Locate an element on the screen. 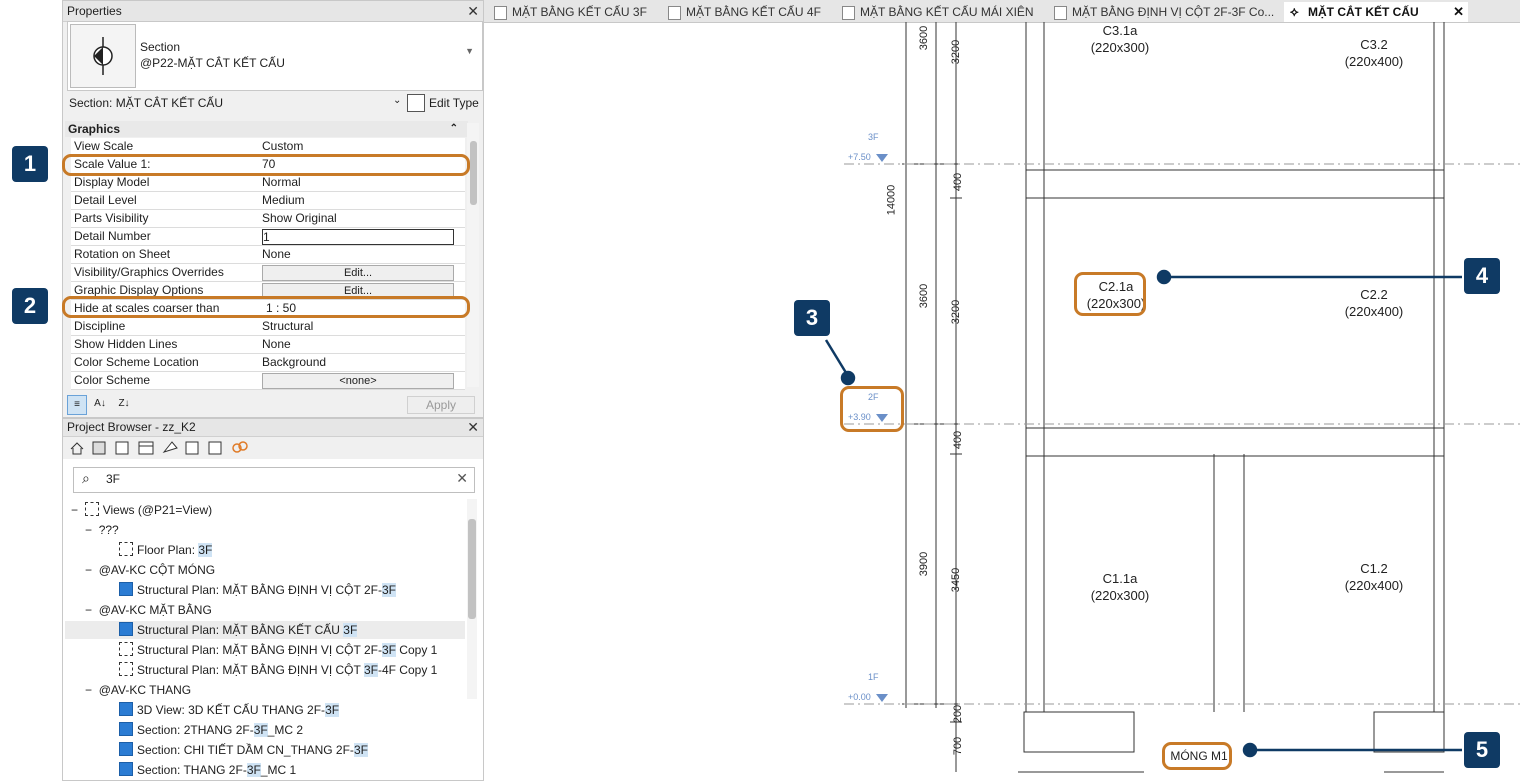  close-tab-icon: ✕ is located at coordinates (1458, 12).